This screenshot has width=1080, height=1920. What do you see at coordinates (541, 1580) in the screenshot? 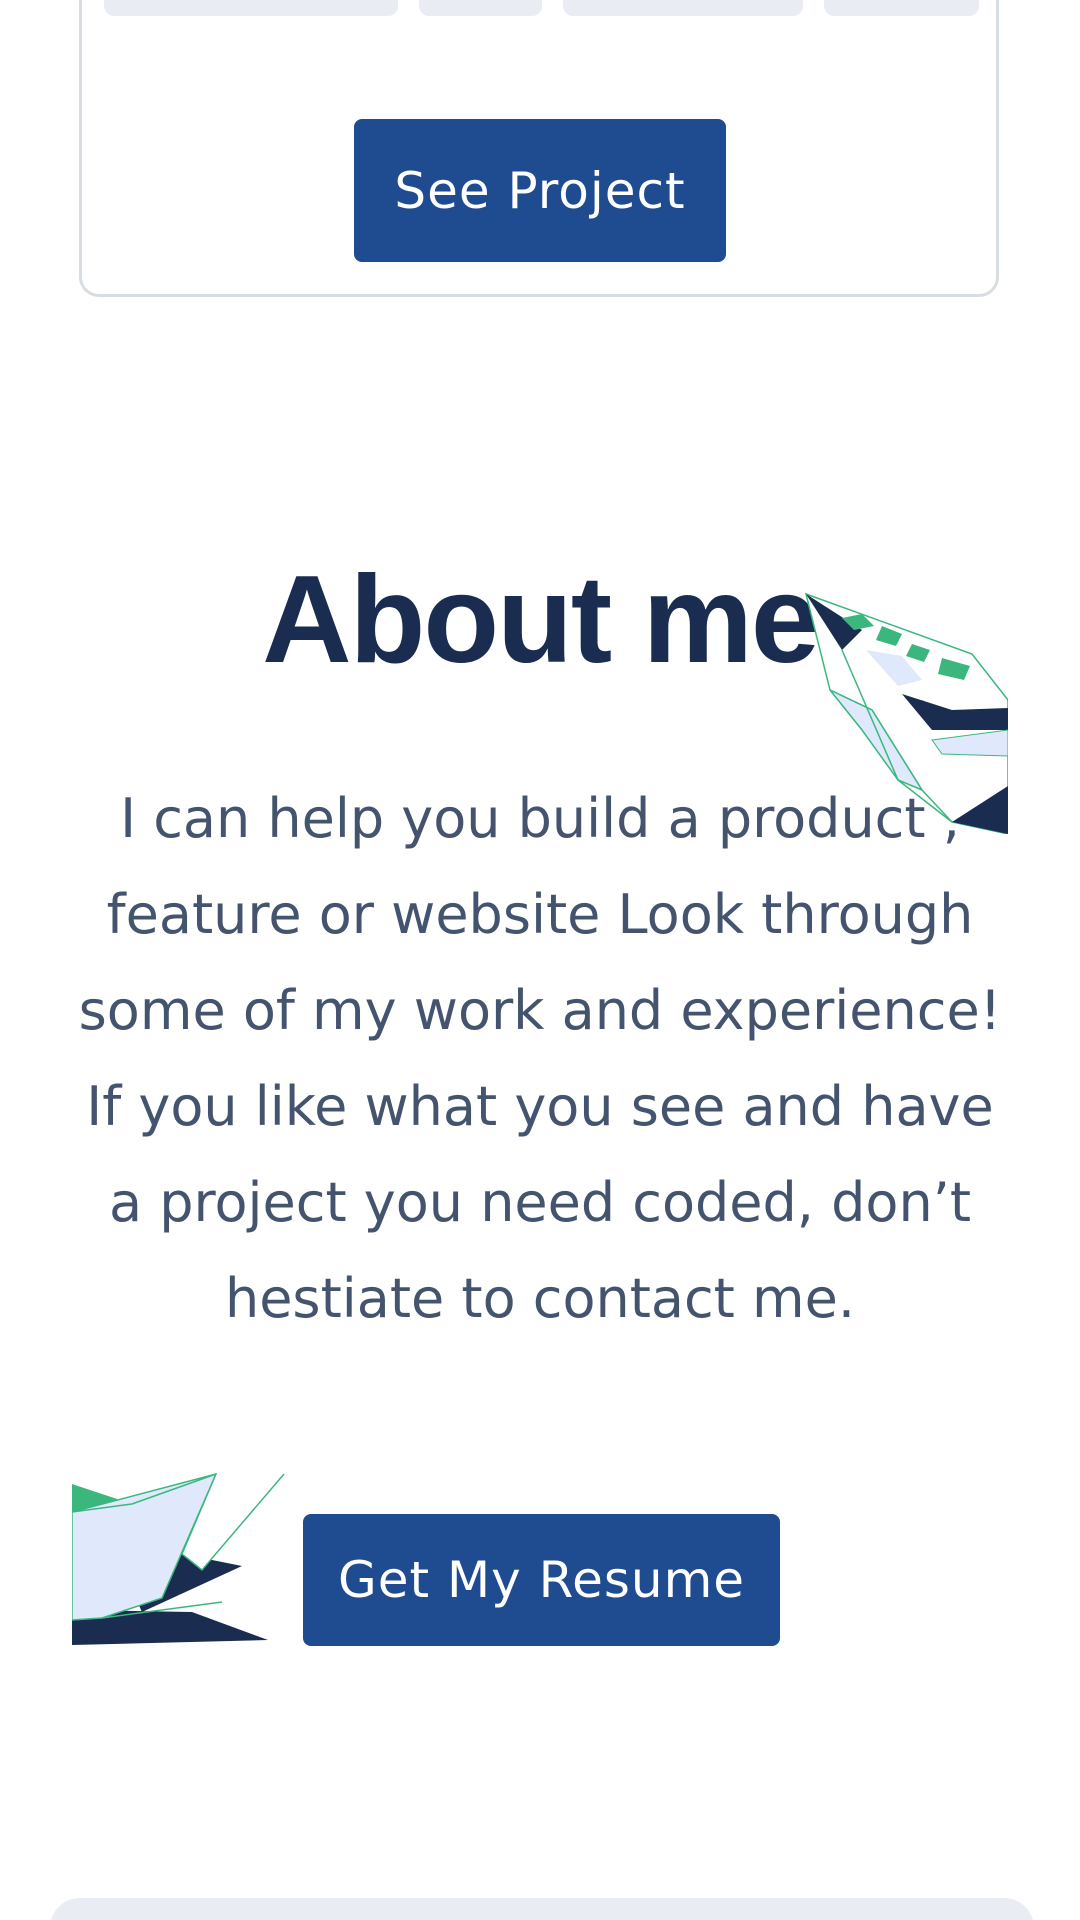
I see `get-resume-button: Get My Resume` at bounding box center [541, 1580].